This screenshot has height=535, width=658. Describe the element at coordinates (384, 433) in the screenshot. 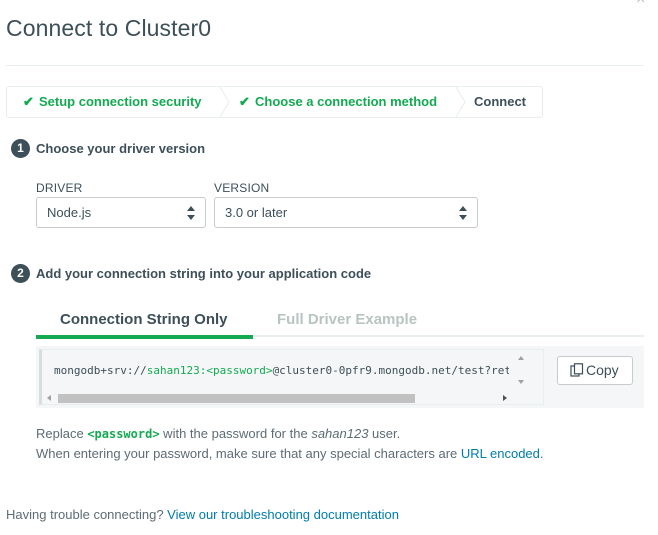

I see `note-text: user.` at that location.